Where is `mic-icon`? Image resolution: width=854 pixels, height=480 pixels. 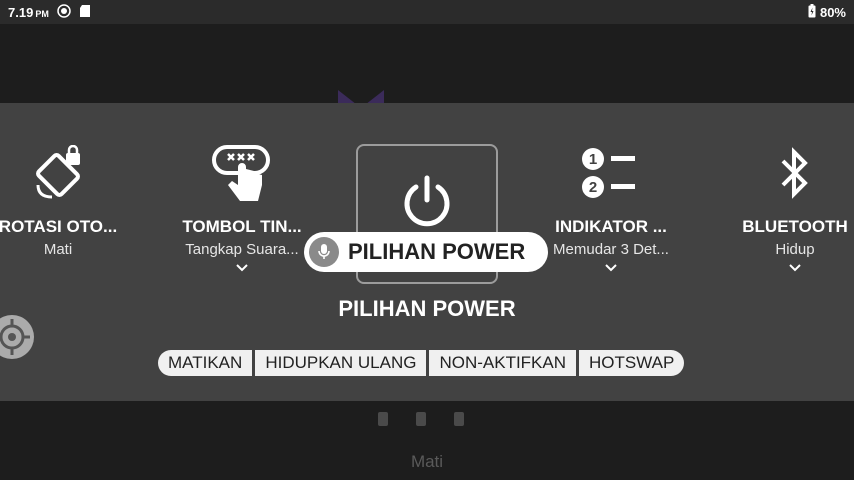 mic-icon is located at coordinates (324, 252).